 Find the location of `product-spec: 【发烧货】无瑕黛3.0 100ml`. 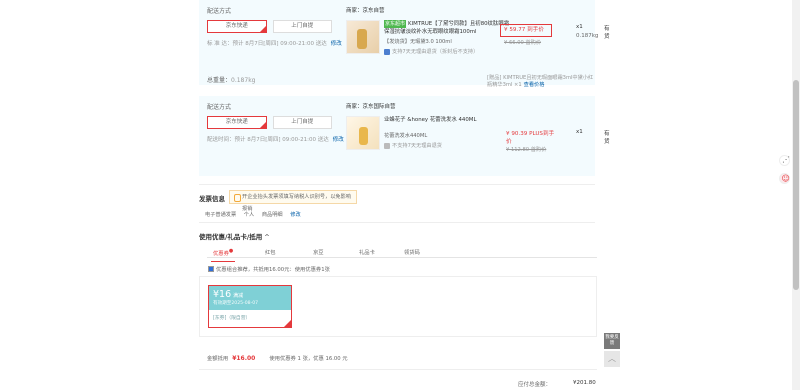

product-spec: 【发烧货】无瑕黛3.0 100ml is located at coordinates (418, 42).